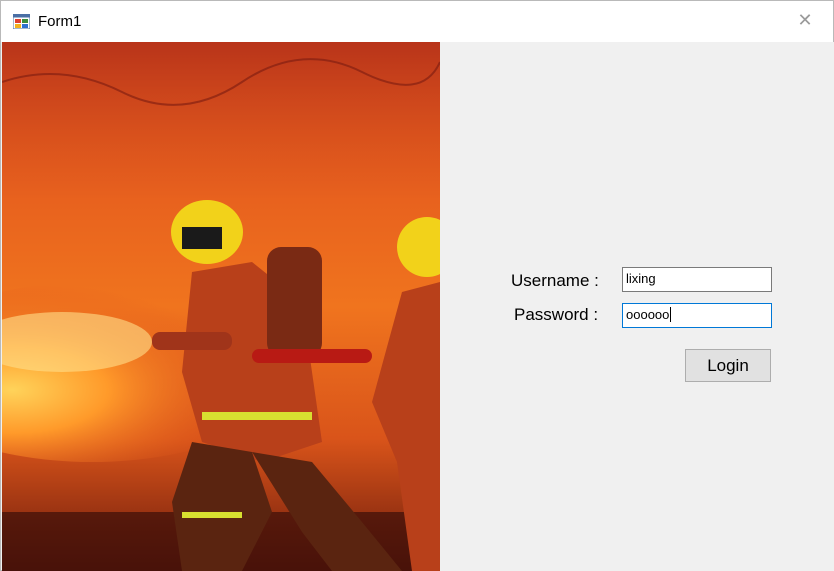 This screenshot has height=571, width=834. I want to click on form-icon, so click(21, 21).